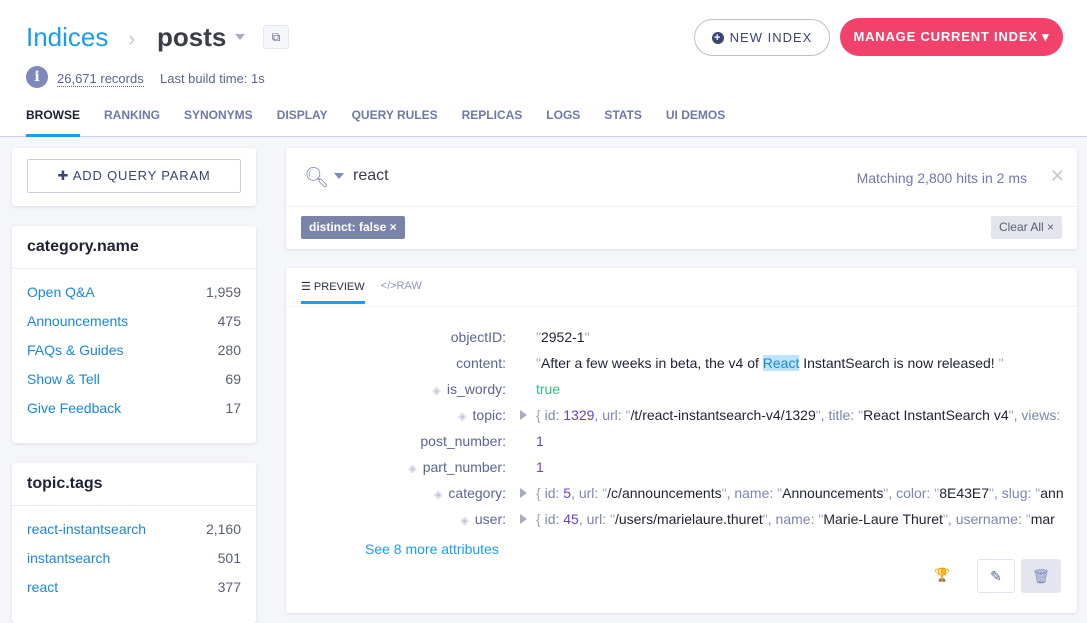  Describe the element at coordinates (353, 227) in the screenshot. I see `filter-chip-distinct: distinct: false ×` at that location.